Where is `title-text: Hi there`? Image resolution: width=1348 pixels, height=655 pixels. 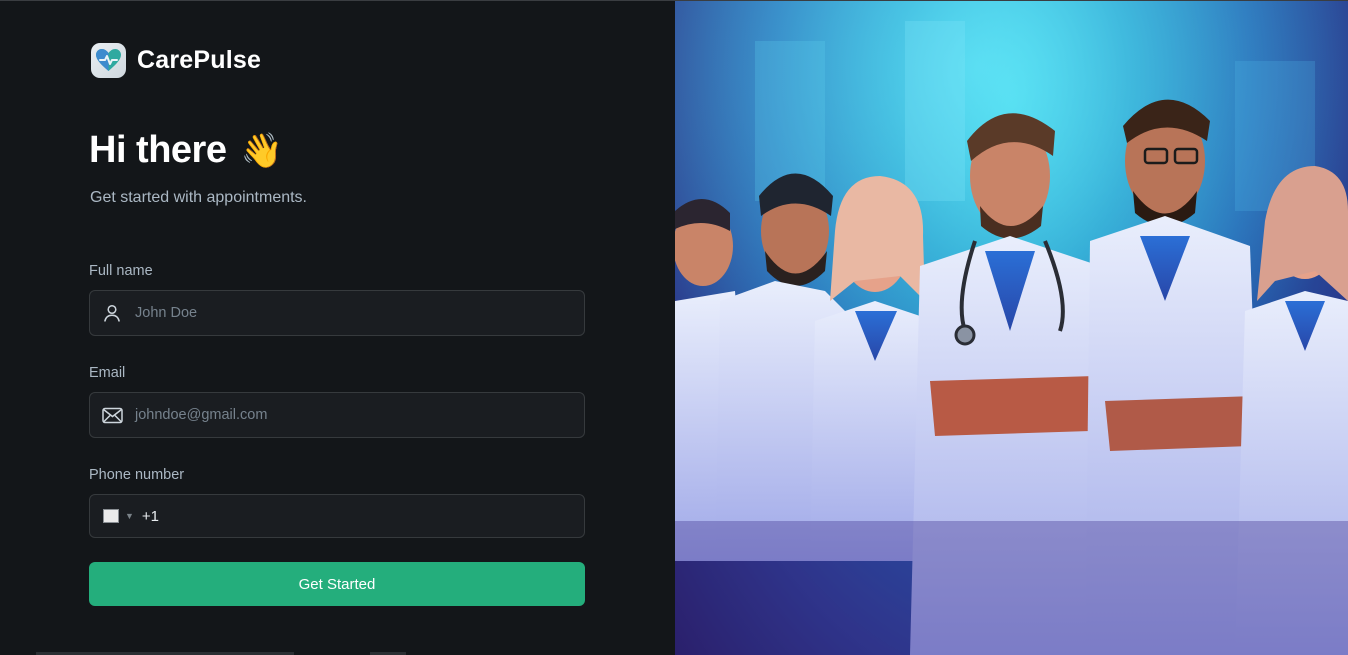 title-text: Hi there is located at coordinates (158, 150).